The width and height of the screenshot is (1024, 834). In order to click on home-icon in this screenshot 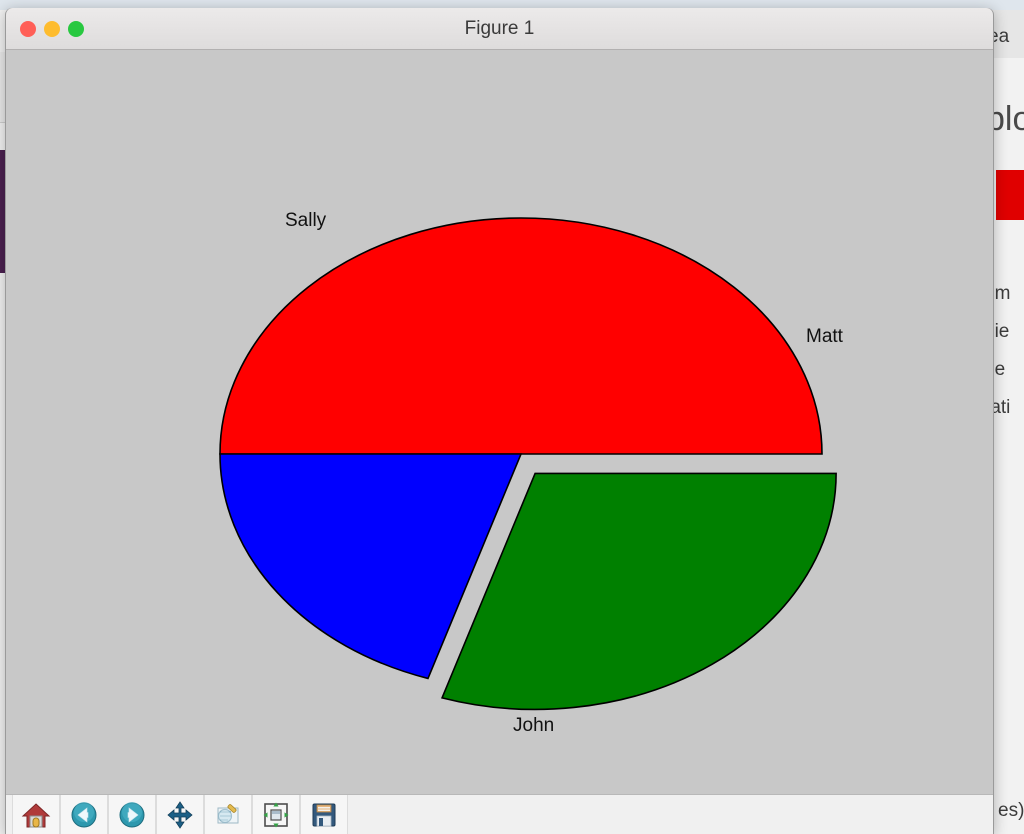, I will do `click(36, 815)`.